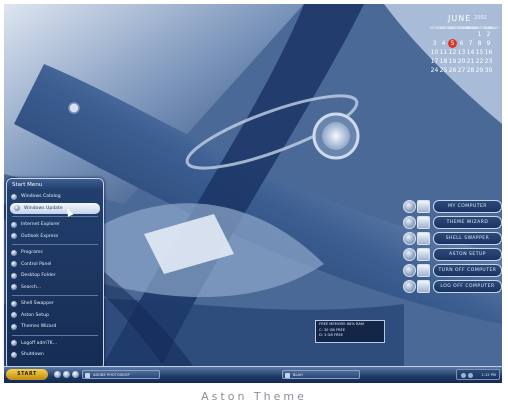  Describe the element at coordinates (443, 61) in the screenshot. I see `calendar-day: 18` at that location.